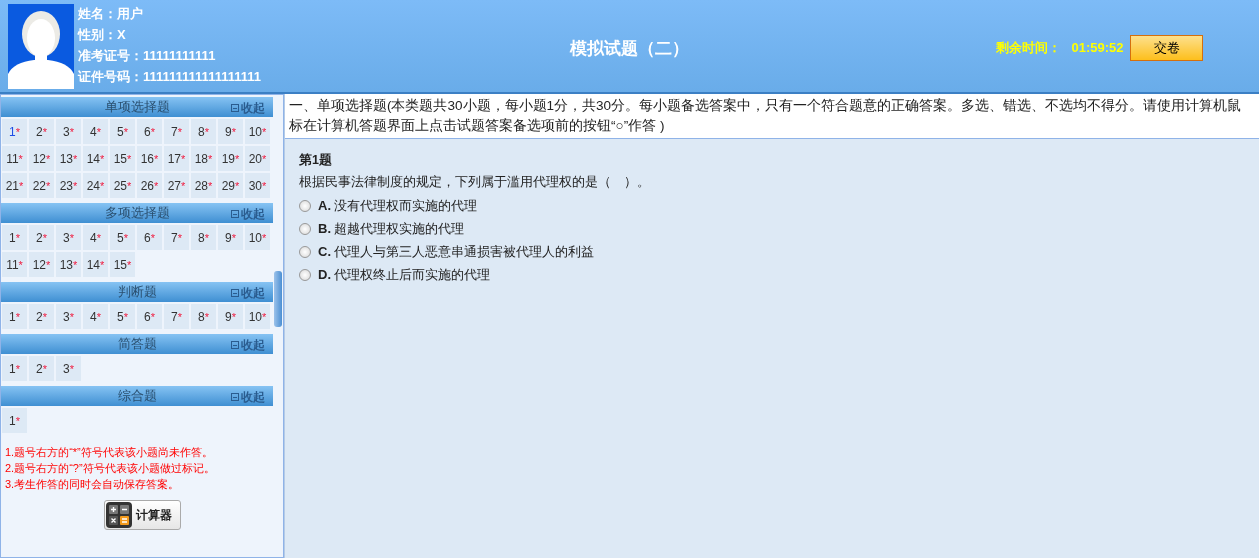 This screenshot has height=558, width=1259. I want to click on candidate-info: 性别：X, so click(102, 35).